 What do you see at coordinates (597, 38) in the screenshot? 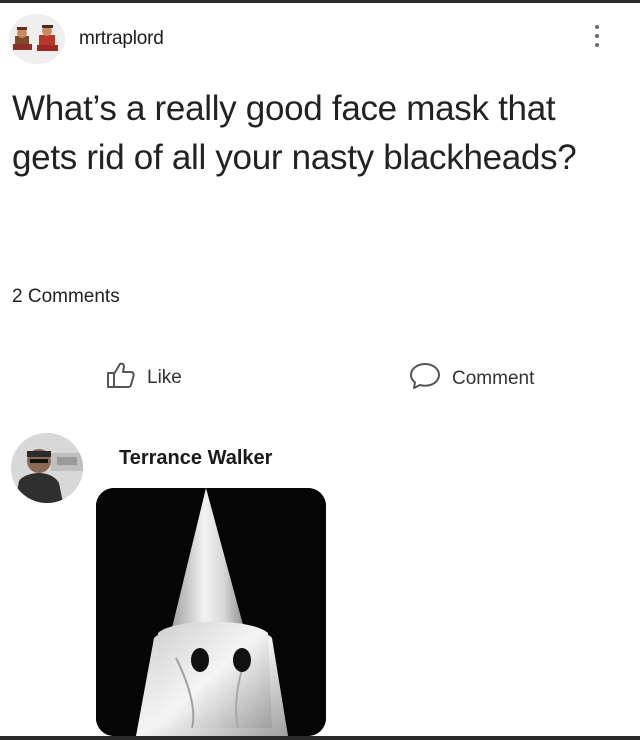
I see `more-vertical-icon` at bounding box center [597, 38].